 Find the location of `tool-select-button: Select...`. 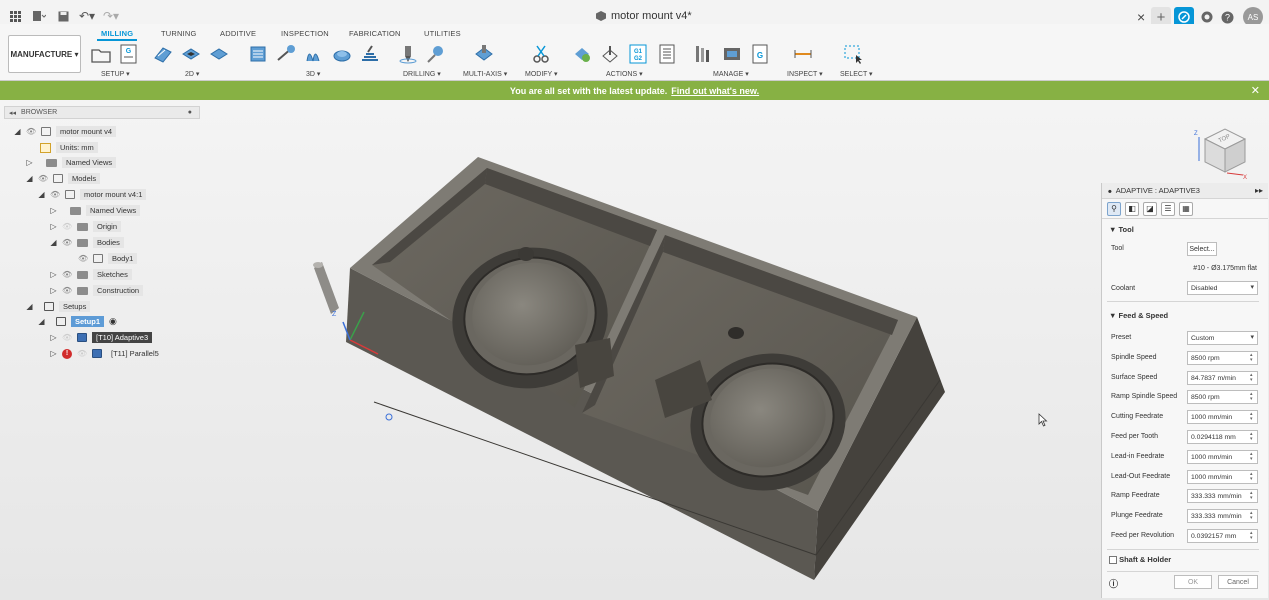

tool-select-button: Select... is located at coordinates (1202, 249).